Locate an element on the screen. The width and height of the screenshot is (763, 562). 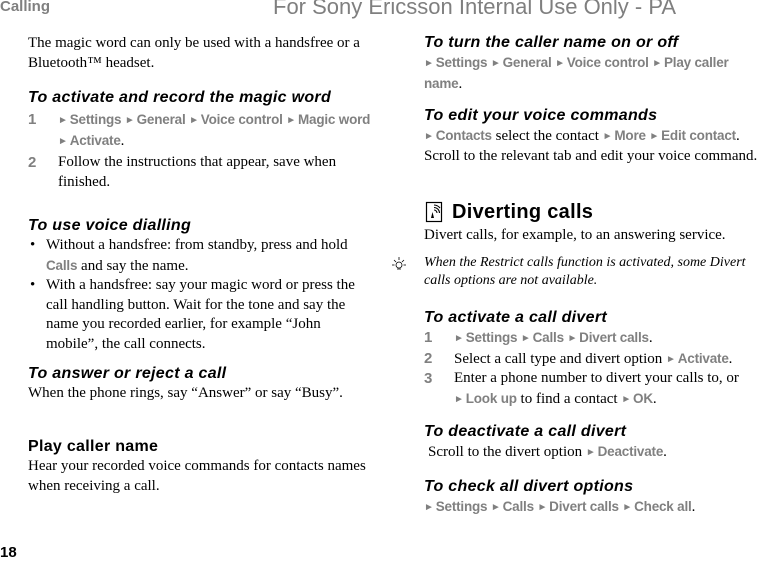
key-label: Calls is located at coordinates (62, 265).